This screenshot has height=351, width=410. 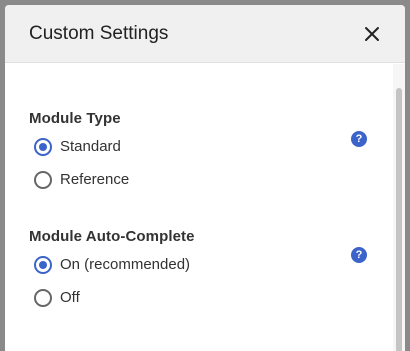 What do you see at coordinates (200, 179) in the screenshot?
I see `radio-option-reference: Reference` at bounding box center [200, 179].